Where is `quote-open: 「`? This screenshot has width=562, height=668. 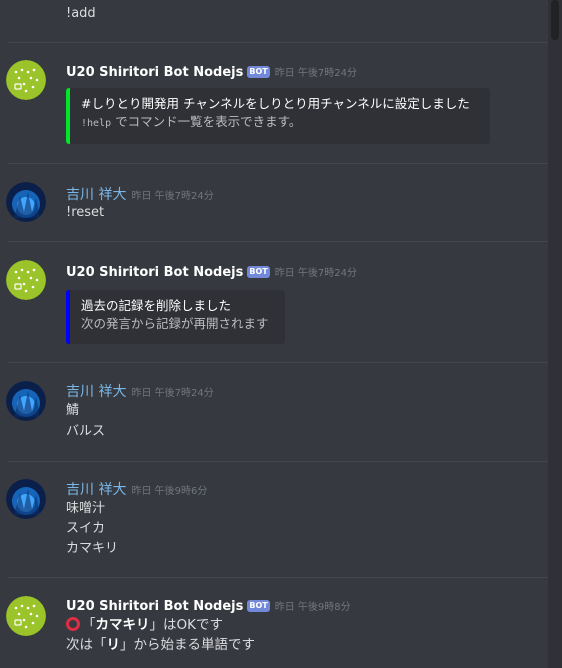 quote-open: 「 is located at coordinates (89, 625).